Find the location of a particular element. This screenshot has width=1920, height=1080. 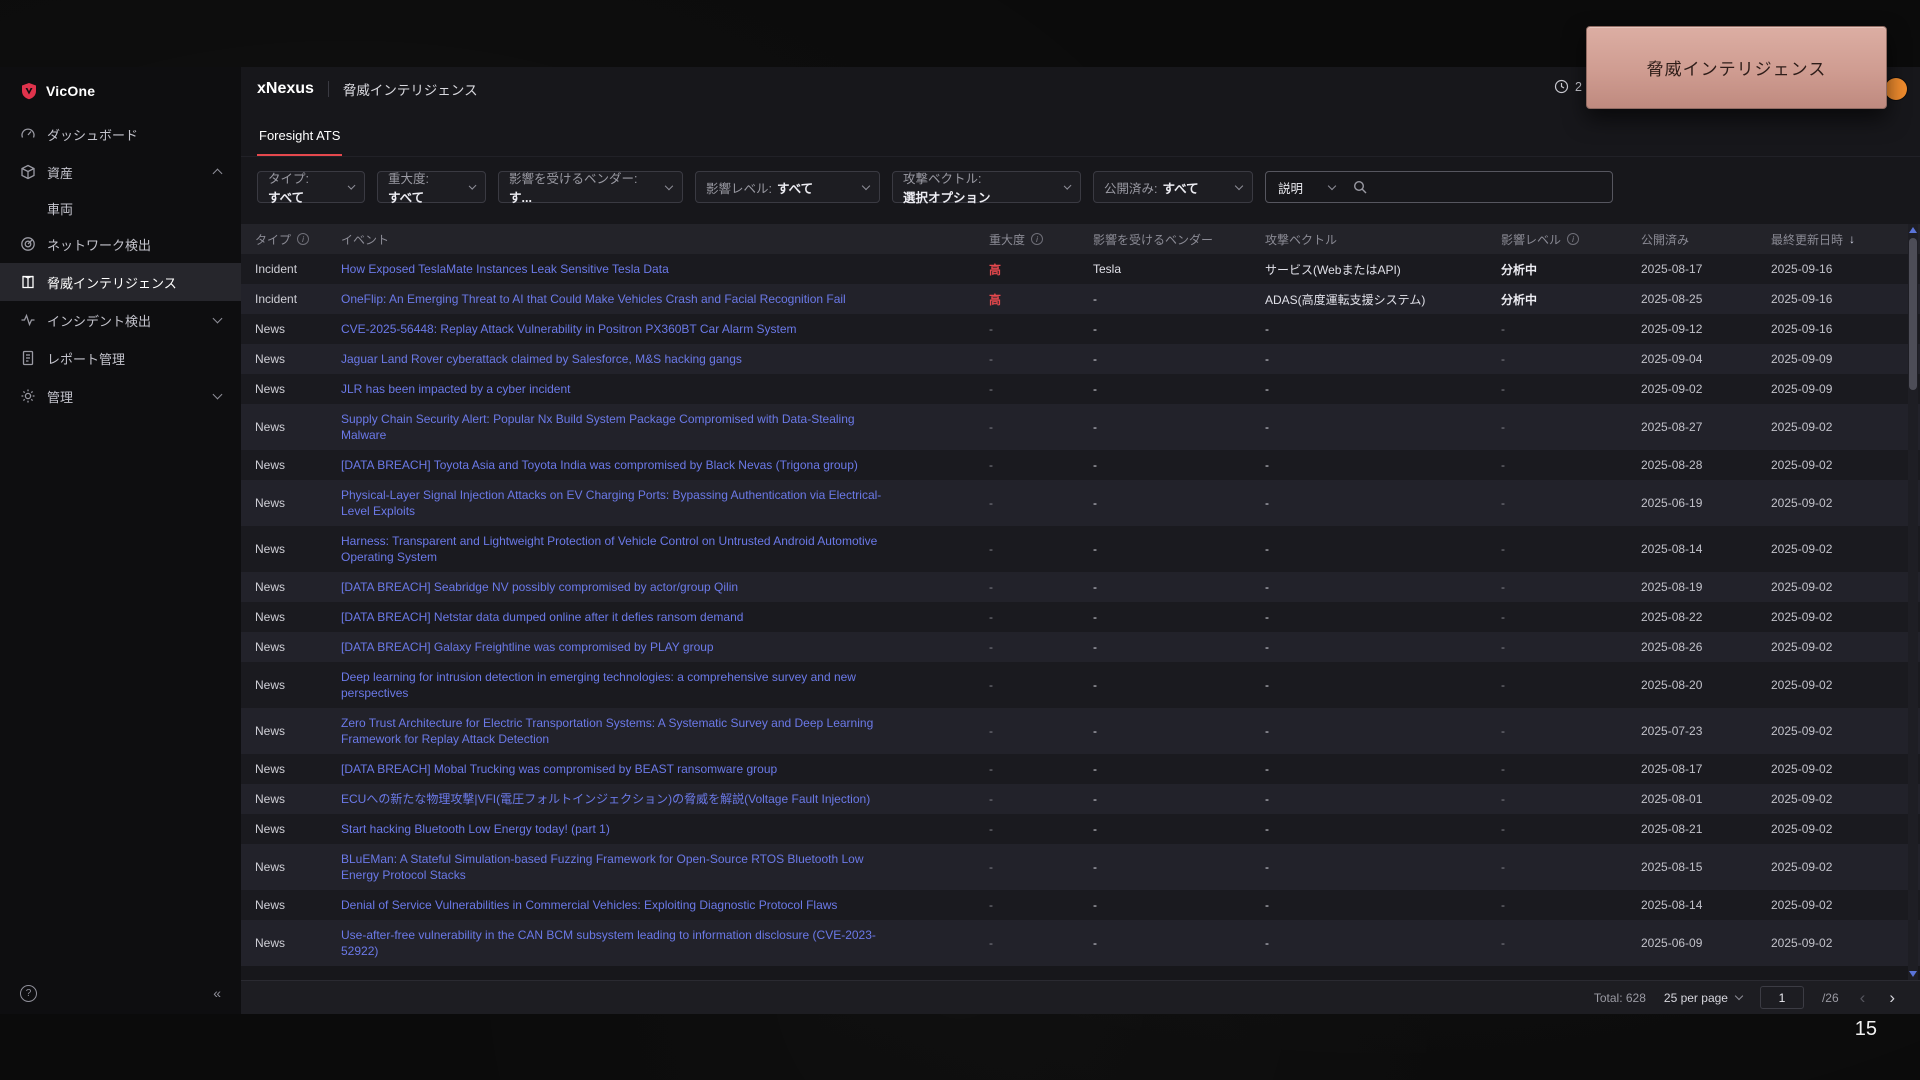

row-published: 2025-08-26 is located at coordinates (1672, 647).